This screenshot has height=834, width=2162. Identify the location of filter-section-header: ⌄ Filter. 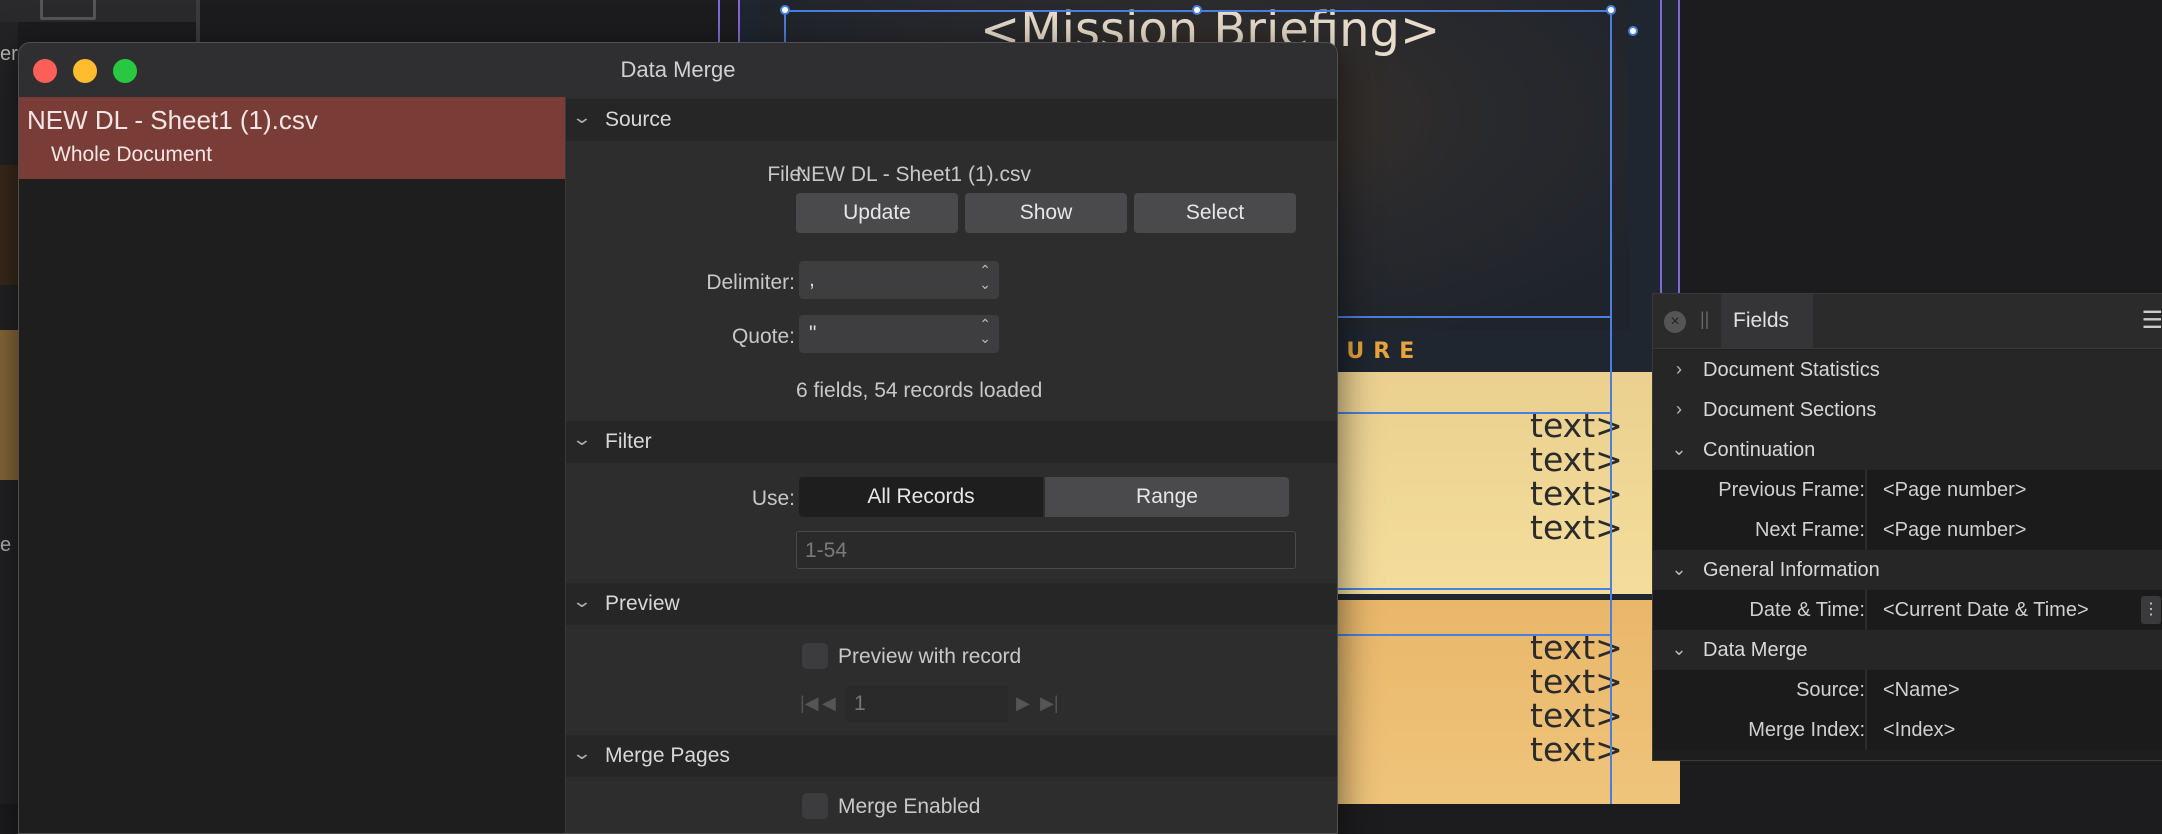
(951, 442).